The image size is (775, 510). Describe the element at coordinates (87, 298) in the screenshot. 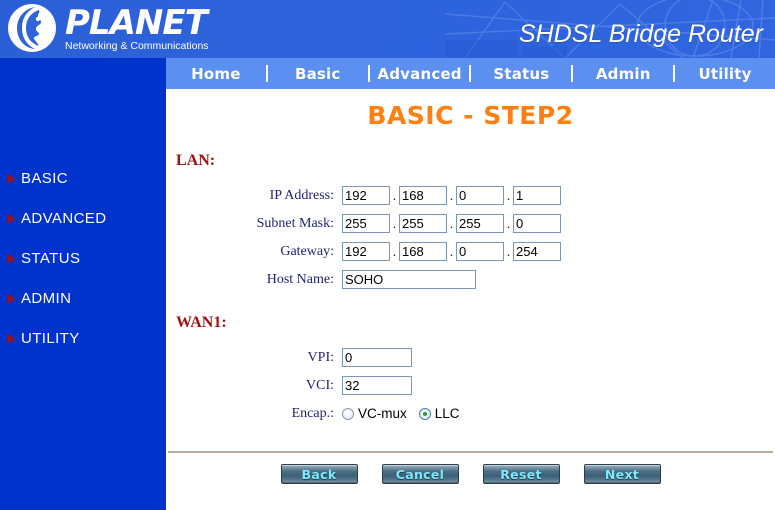

I see `sidebar-item-admin: ADMIN` at that location.